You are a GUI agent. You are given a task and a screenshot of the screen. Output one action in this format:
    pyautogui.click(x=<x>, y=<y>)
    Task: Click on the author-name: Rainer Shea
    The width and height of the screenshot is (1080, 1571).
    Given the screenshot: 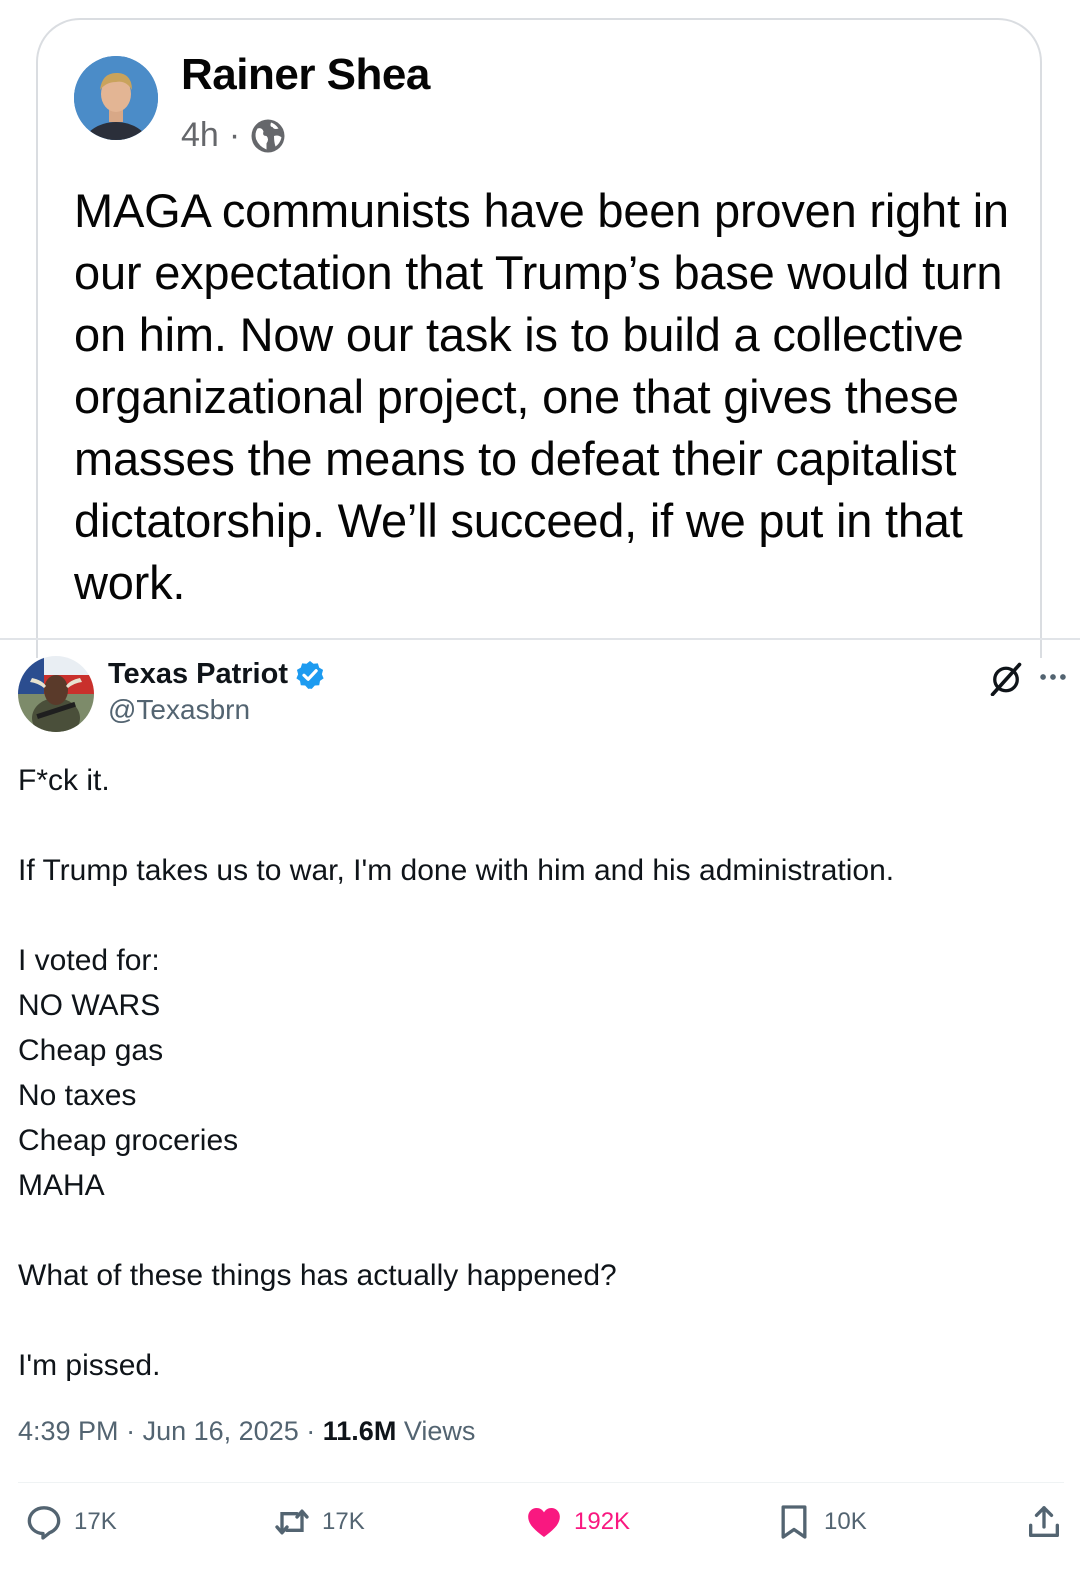 What is the action you would take?
    pyautogui.click(x=305, y=75)
    